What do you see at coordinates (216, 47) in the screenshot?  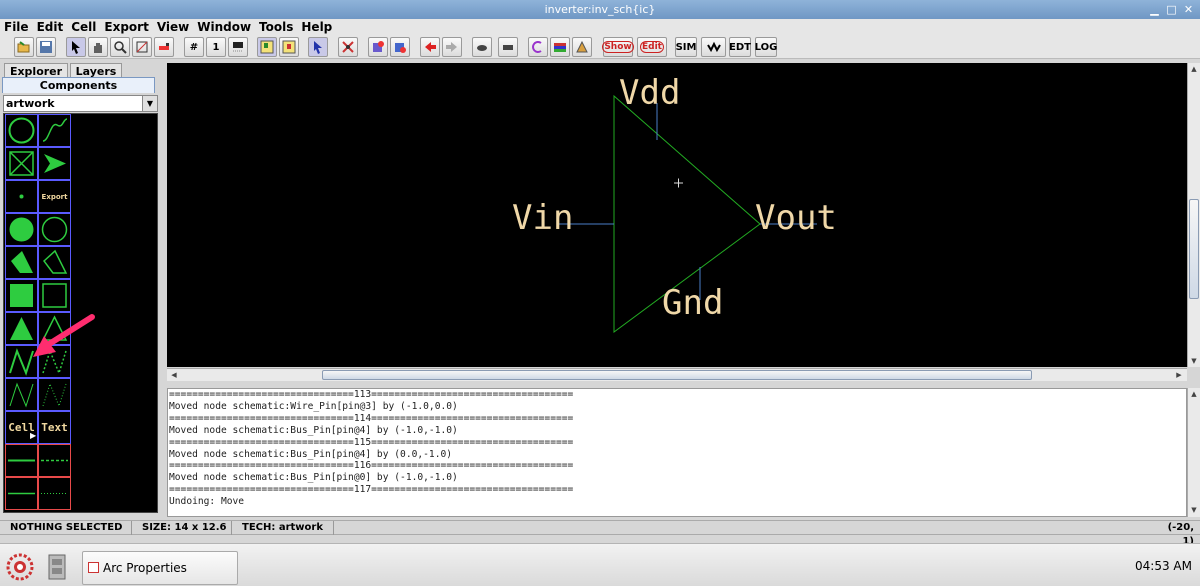 I see `grid-unit-button: 1` at bounding box center [216, 47].